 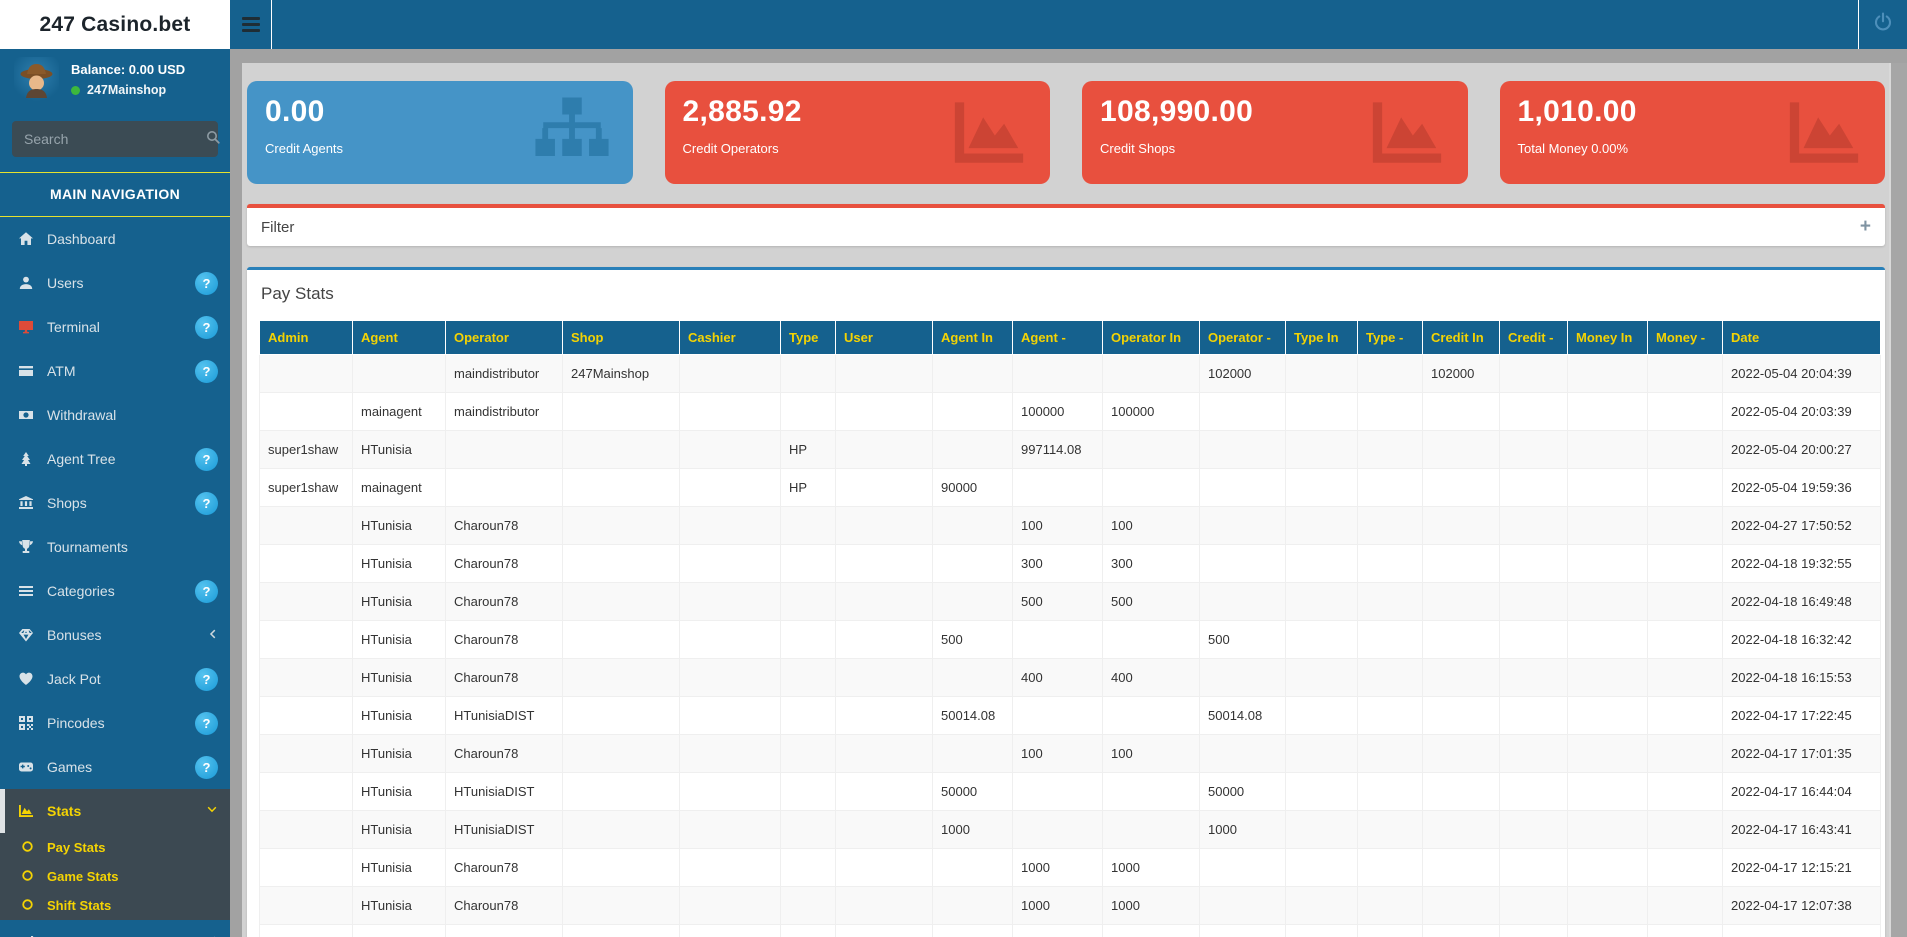 What do you see at coordinates (1057, 337) in the screenshot?
I see `column-header-agent-minus: Agent -` at bounding box center [1057, 337].